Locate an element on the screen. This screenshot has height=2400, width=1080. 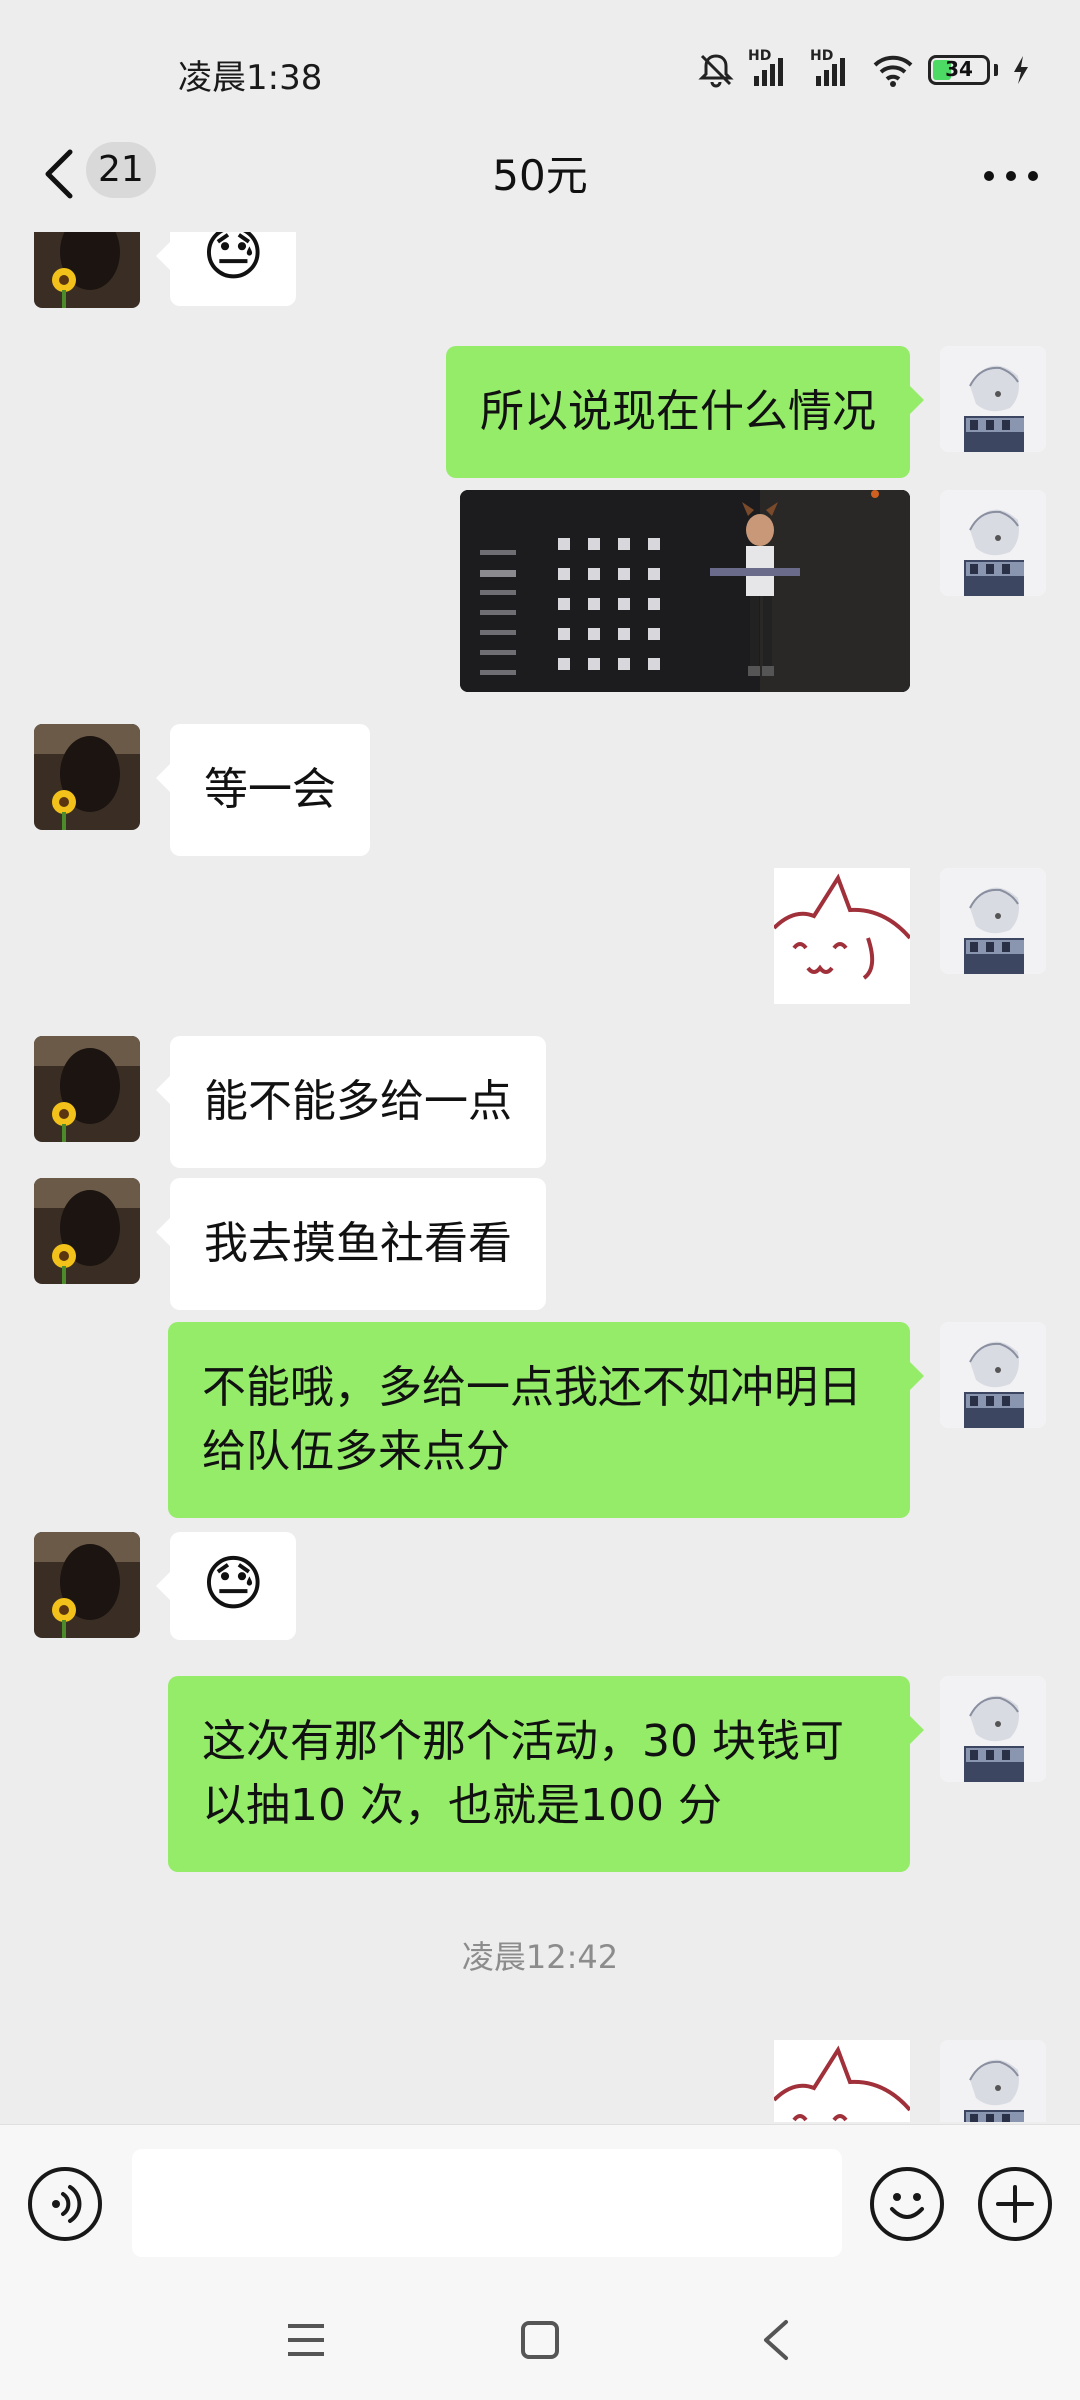
plus-icon is located at coordinates (1015, 2204).